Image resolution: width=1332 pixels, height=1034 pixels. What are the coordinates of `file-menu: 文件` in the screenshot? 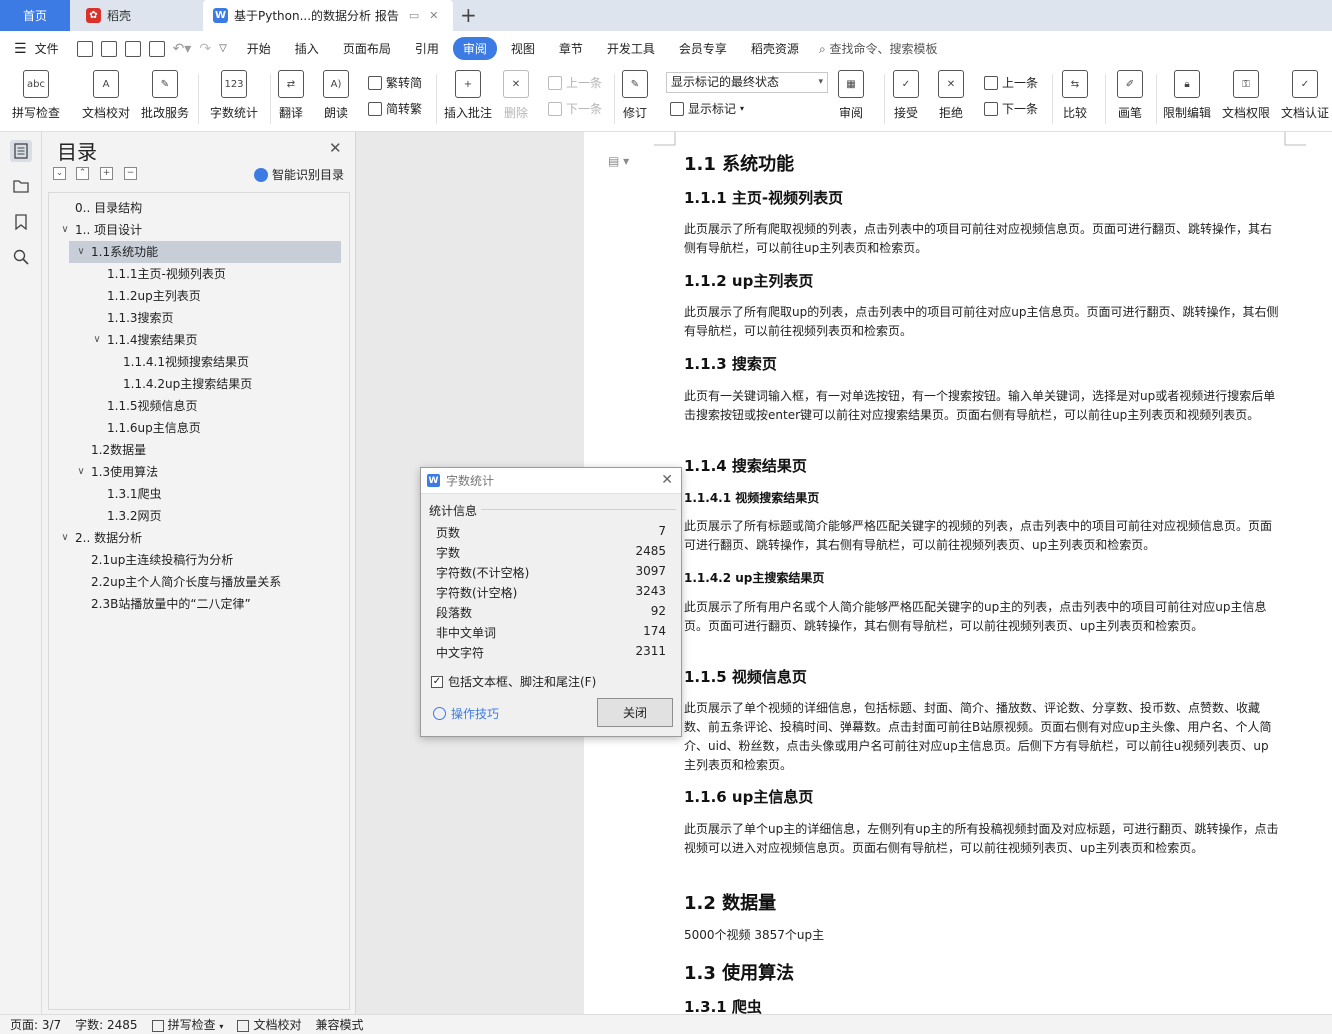 It's located at (47, 48).